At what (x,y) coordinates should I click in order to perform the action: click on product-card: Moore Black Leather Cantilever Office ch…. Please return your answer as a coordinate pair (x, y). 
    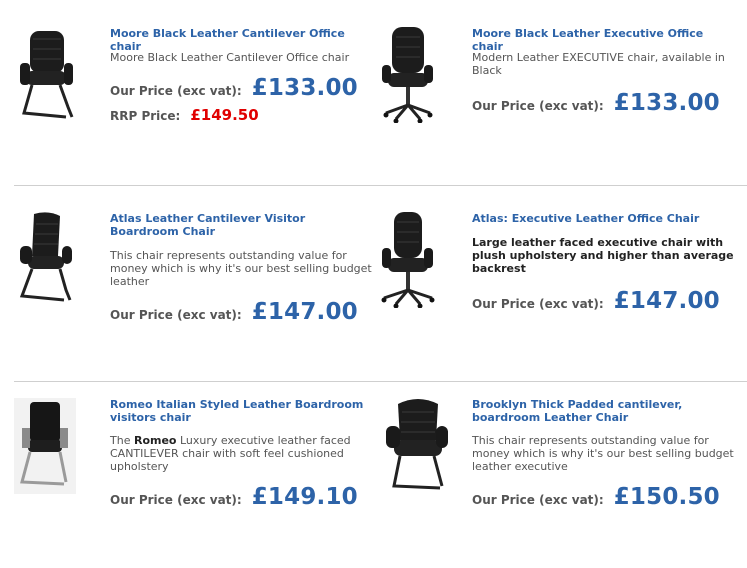
    Looking at the image, I should click on (194, 112).